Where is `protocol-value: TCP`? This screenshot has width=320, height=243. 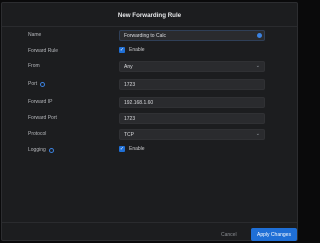
protocol-value: TCP is located at coordinates (129, 135).